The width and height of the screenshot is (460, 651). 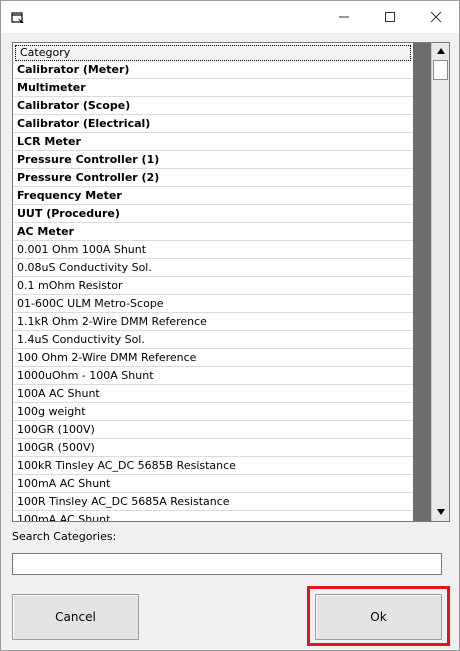 I want to click on maximize-icon, so click(x=390, y=17).